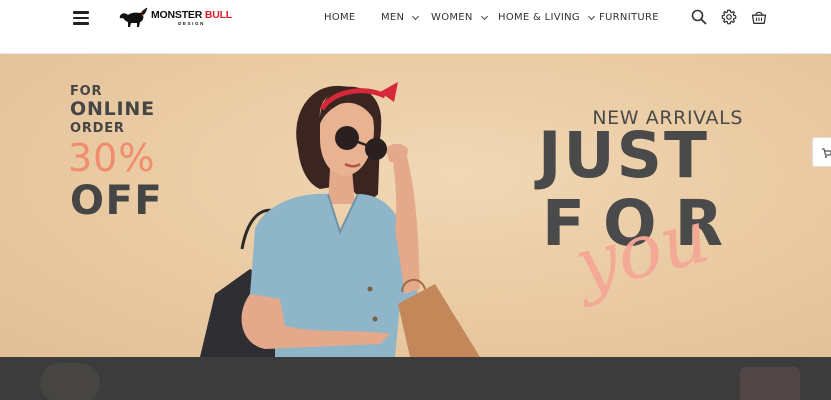 The image size is (831, 400). Describe the element at coordinates (191, 23) in the screenshot. I see `logo-tagline: DESIGN` at that location.